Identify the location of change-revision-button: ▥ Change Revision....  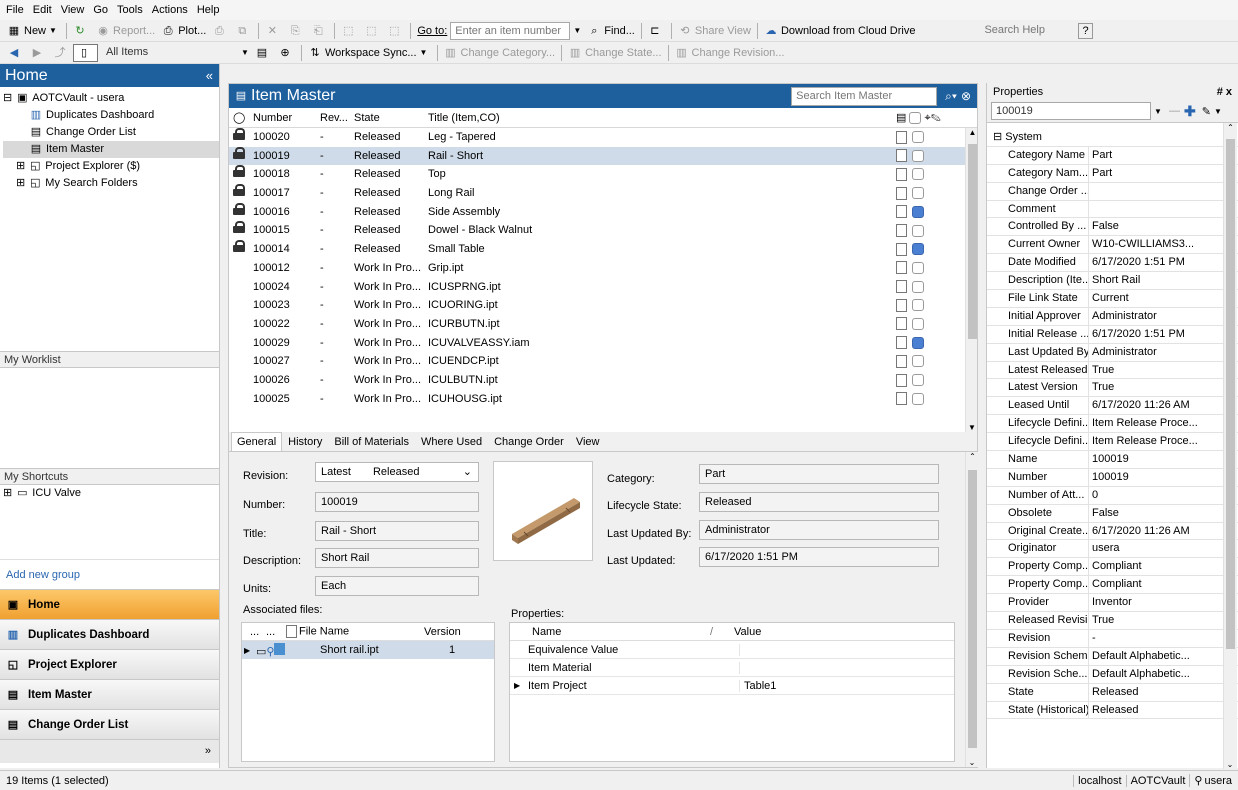
(730, 53).